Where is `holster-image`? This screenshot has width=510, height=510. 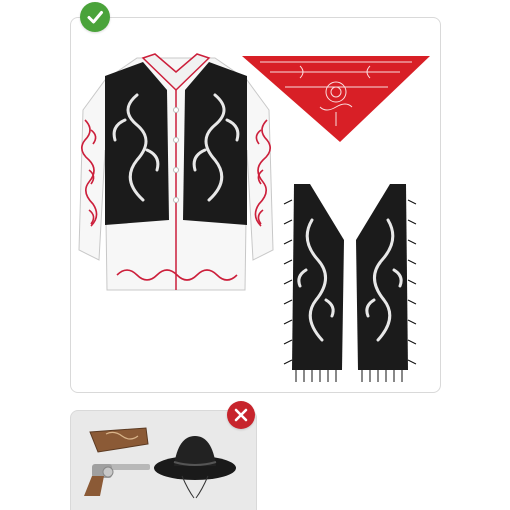 holster-image is located at coordinates (119, 440).